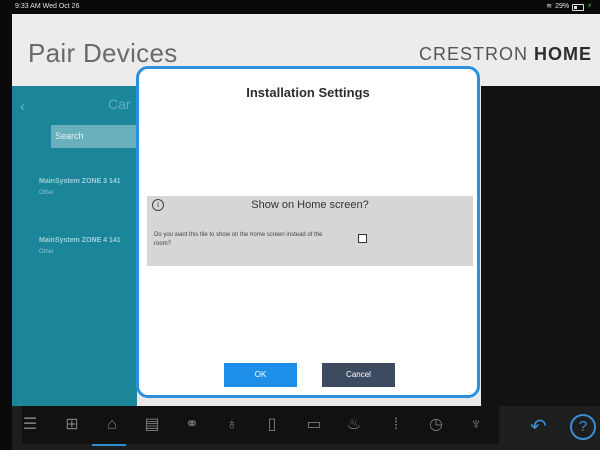  Describe the element at coordinates (80, 240) in the screenshot. I see `device-name: MainSystem ZONE 4 141` at that location.